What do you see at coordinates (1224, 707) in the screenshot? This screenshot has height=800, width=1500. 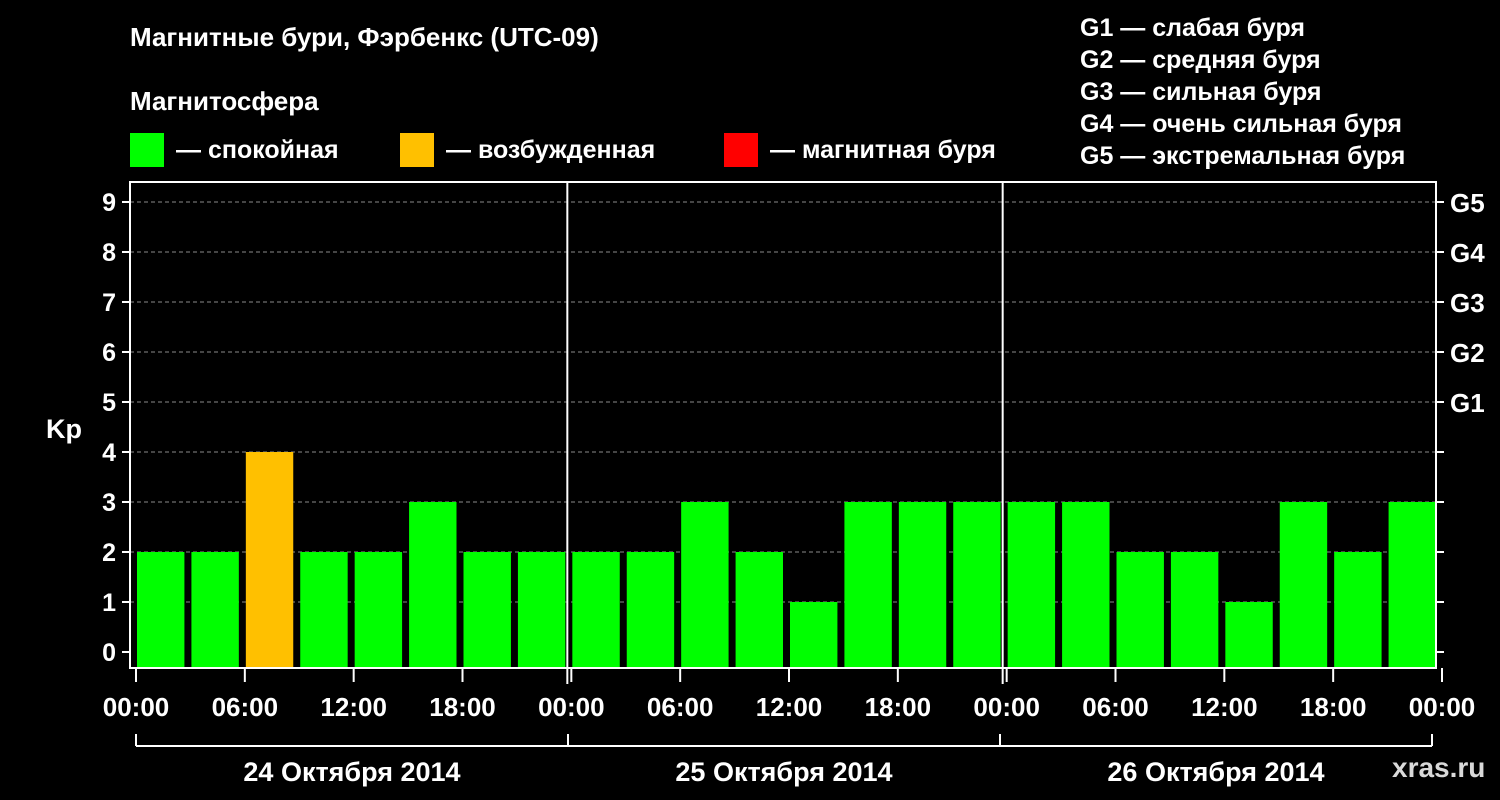 I see `x-tick-label-10: 12:00` at bounding box center [1224, 707].